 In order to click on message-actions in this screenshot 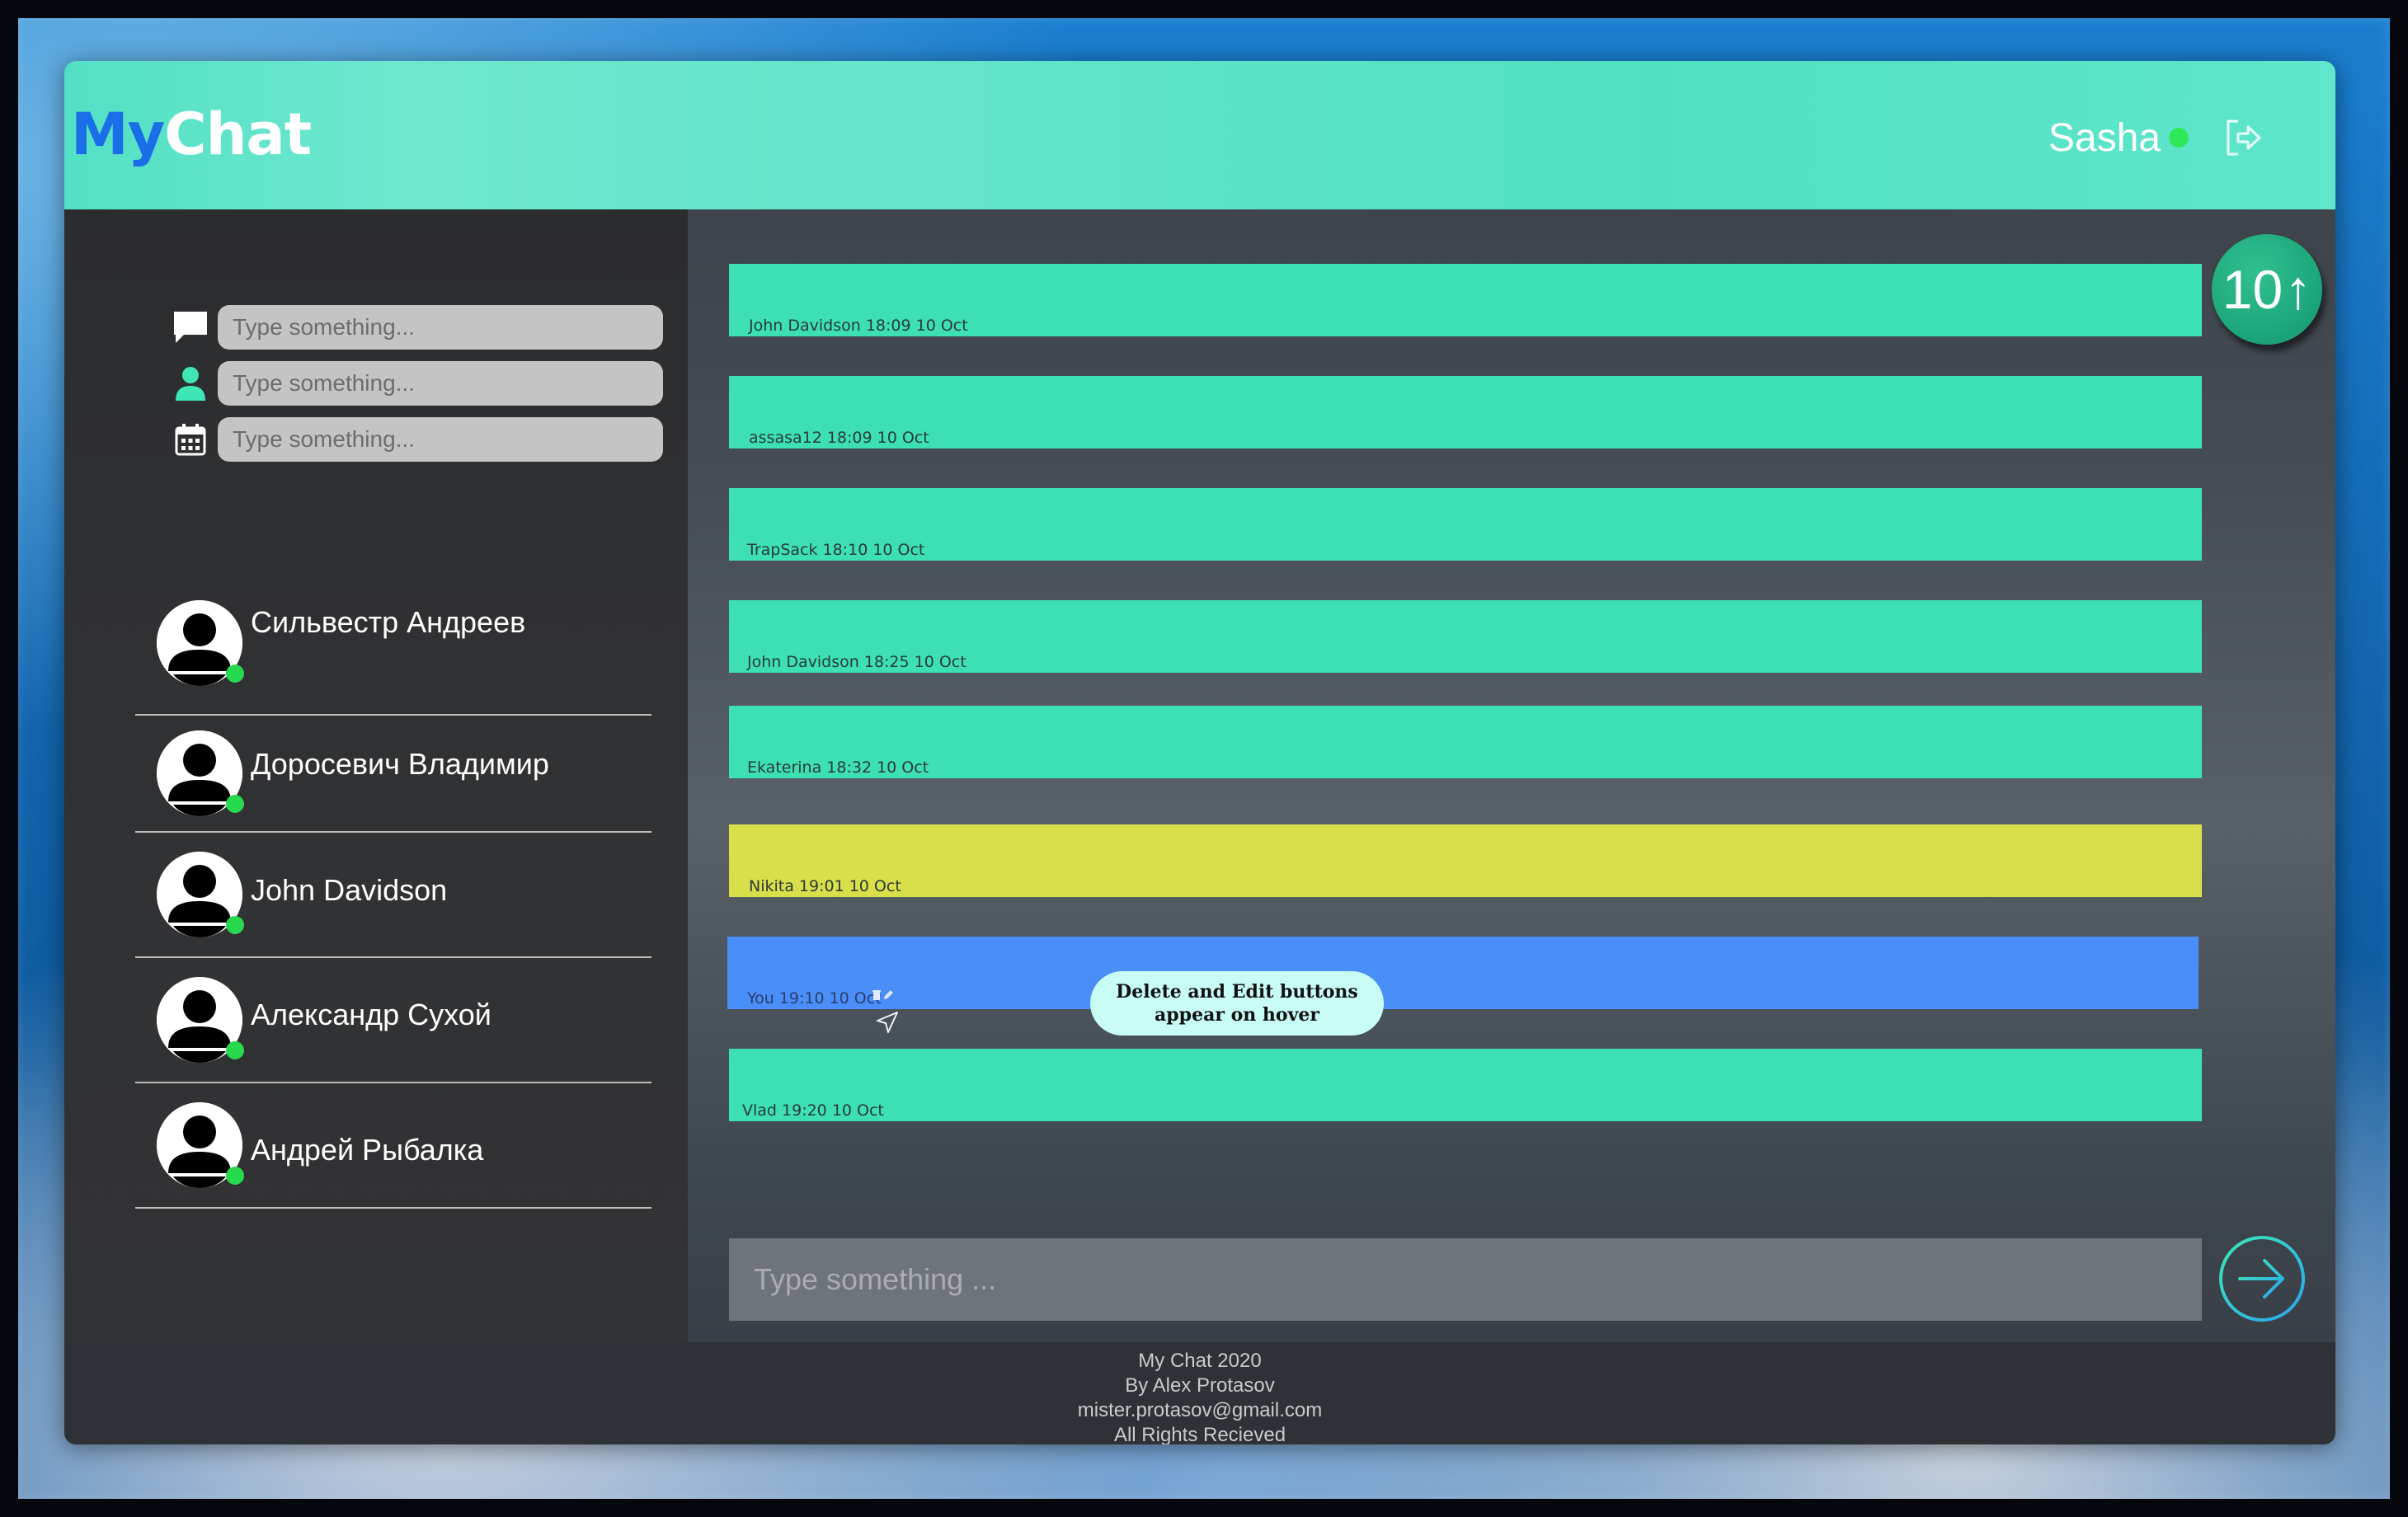, I will do `click(883, 995)`.